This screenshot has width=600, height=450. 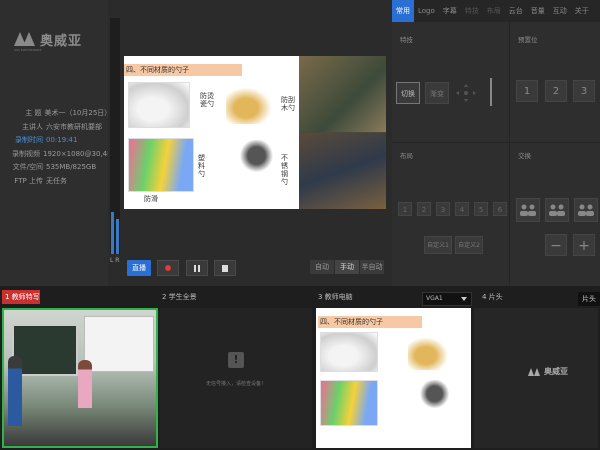 What do you see at coordinates (201, 166) in the screenshot?
I see `slide-caption-plastic: 塑料勺` at bounding box center [201, 166].